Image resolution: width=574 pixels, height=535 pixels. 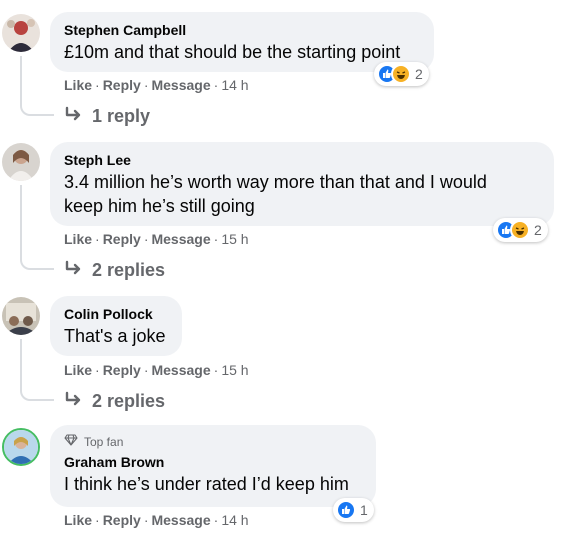 I want to click on comment-bubble: Colin Pollock That's a joke, so click(x=116, y=326).